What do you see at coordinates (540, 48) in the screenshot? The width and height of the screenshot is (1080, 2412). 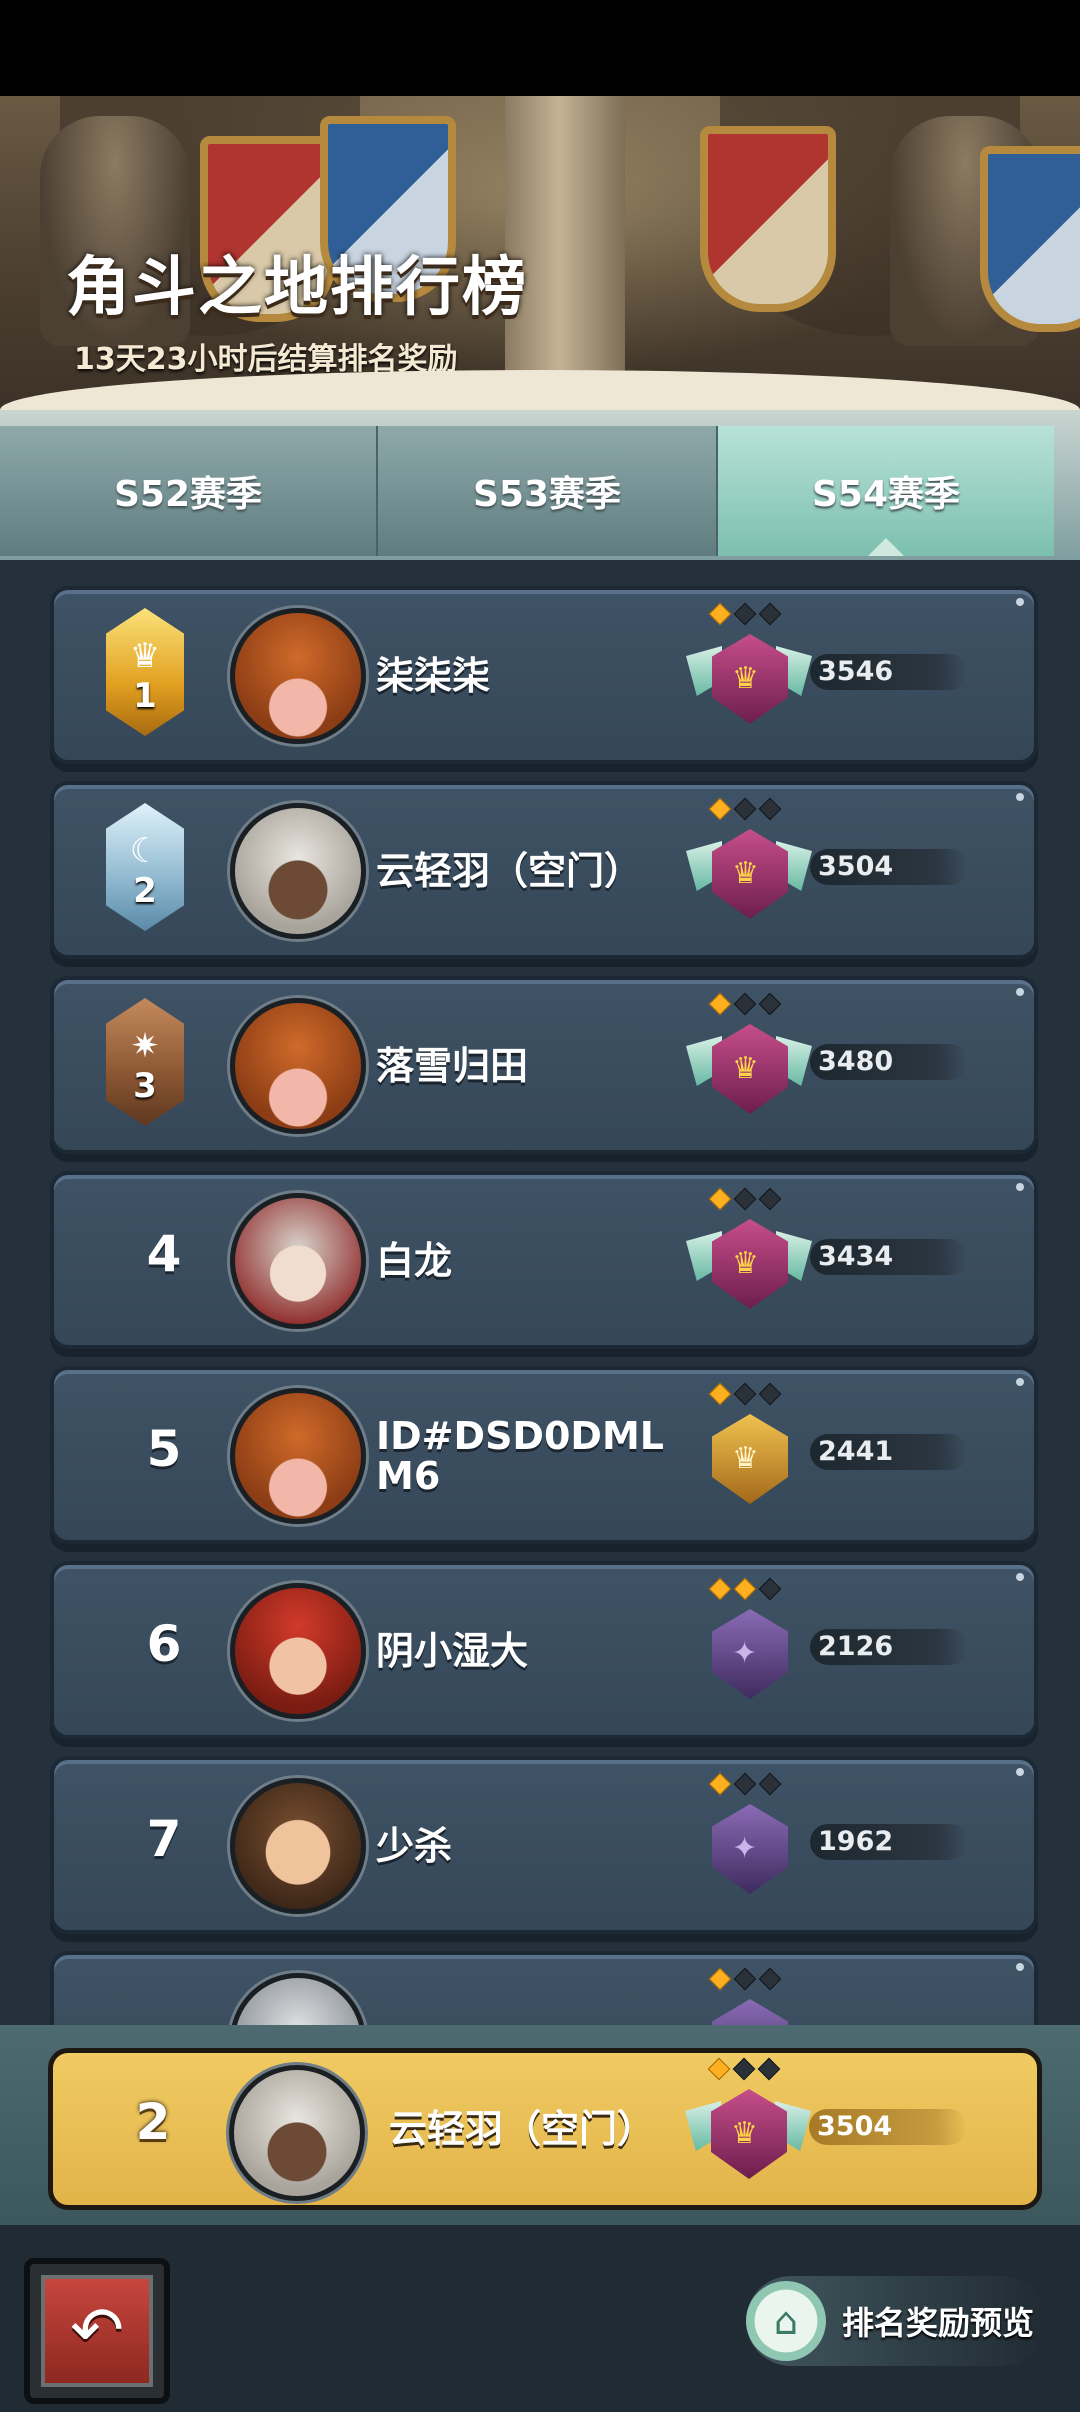 I see `status-bar` at bounding box center [540, 48].